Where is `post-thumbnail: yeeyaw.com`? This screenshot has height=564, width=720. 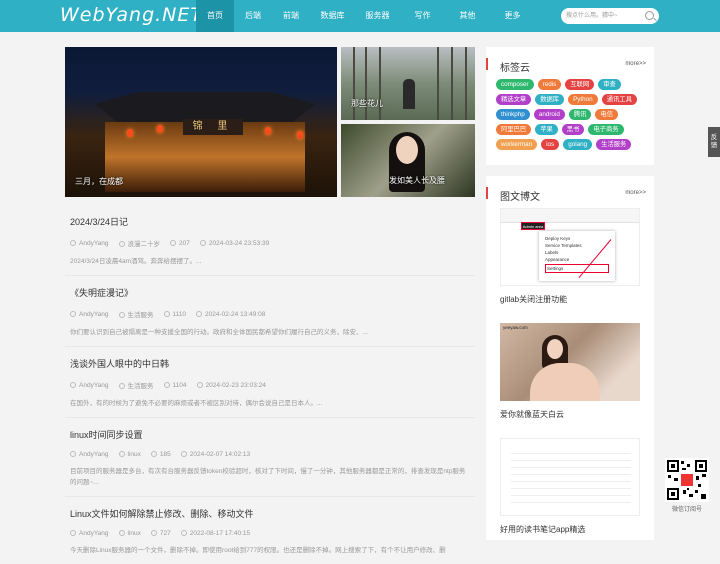
post-thumbnail: yeeyaw.com is located at coordinates (570, 362).